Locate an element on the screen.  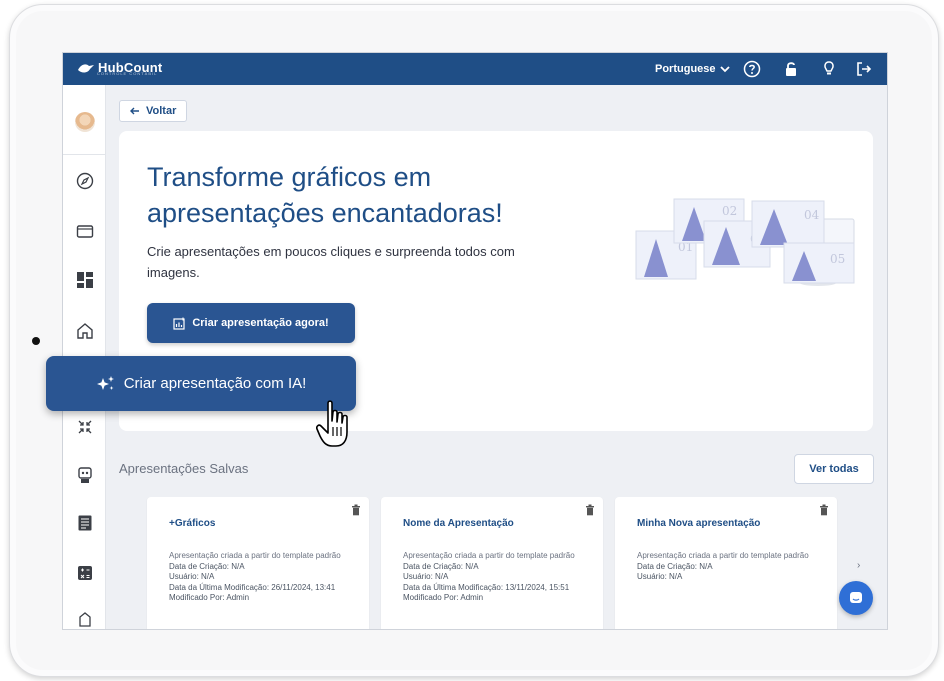
avatar is located at coordinates (85, 122).